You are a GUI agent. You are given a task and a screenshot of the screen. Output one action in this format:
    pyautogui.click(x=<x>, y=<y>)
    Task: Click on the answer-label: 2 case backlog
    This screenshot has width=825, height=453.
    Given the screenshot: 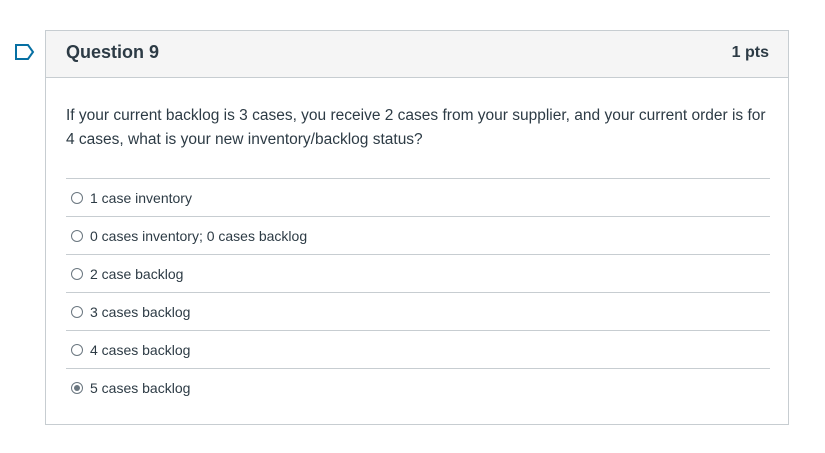 What is the action you would take?
    pyautogui.click(x=137, y=273)
    